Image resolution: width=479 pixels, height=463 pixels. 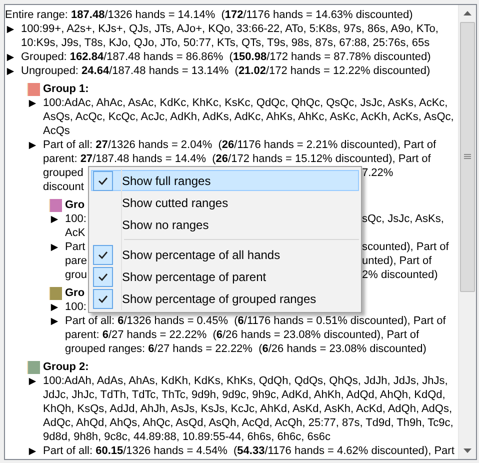 I want to click on vertical-scrollbar, so click(x=467, y=232).